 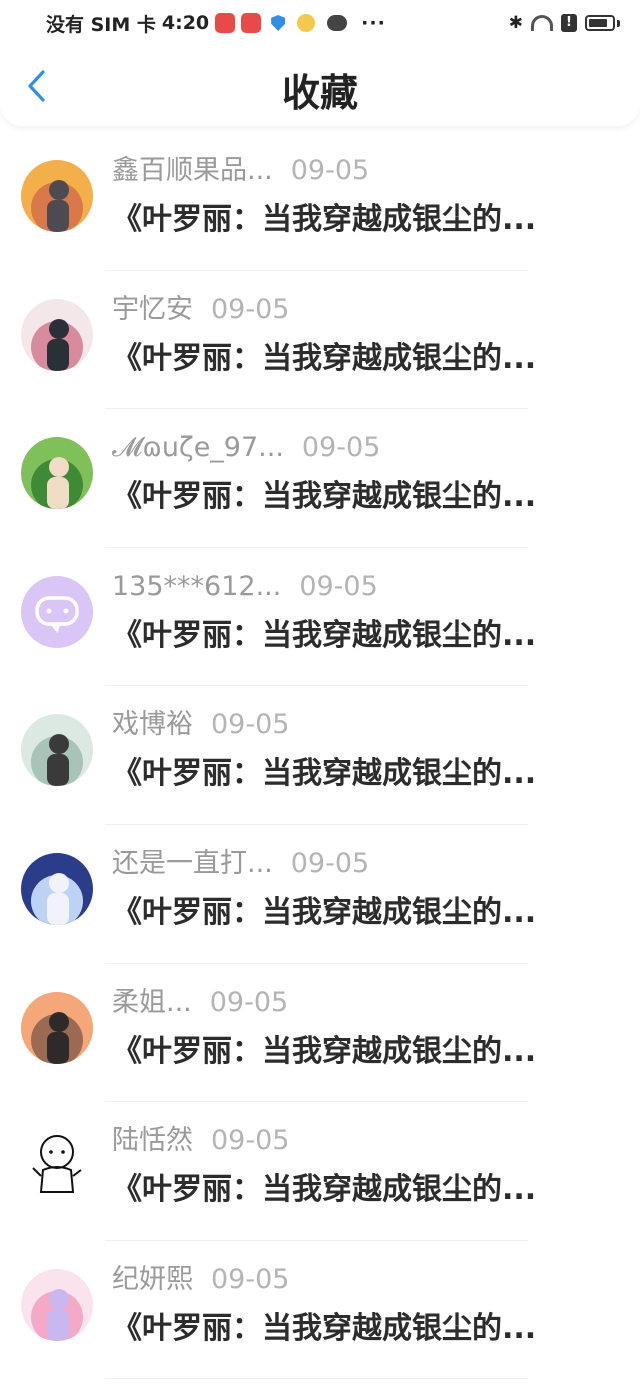 I want to click on sunset-field-avatar, so click(x=57, y=1027).